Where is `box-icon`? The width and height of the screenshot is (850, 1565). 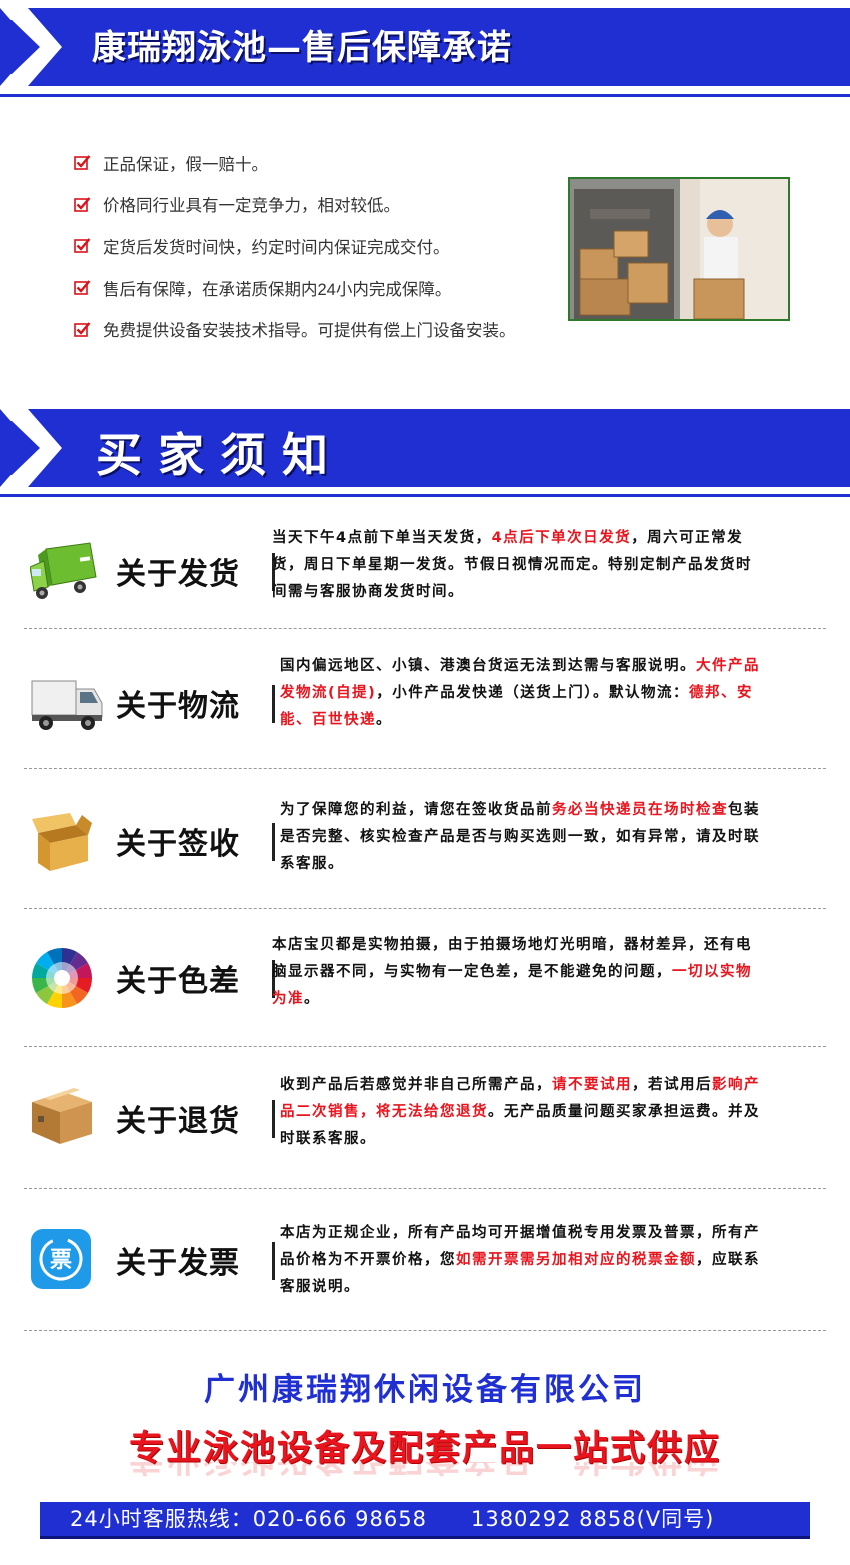 box-icon is located at coordinates (62, 1118).